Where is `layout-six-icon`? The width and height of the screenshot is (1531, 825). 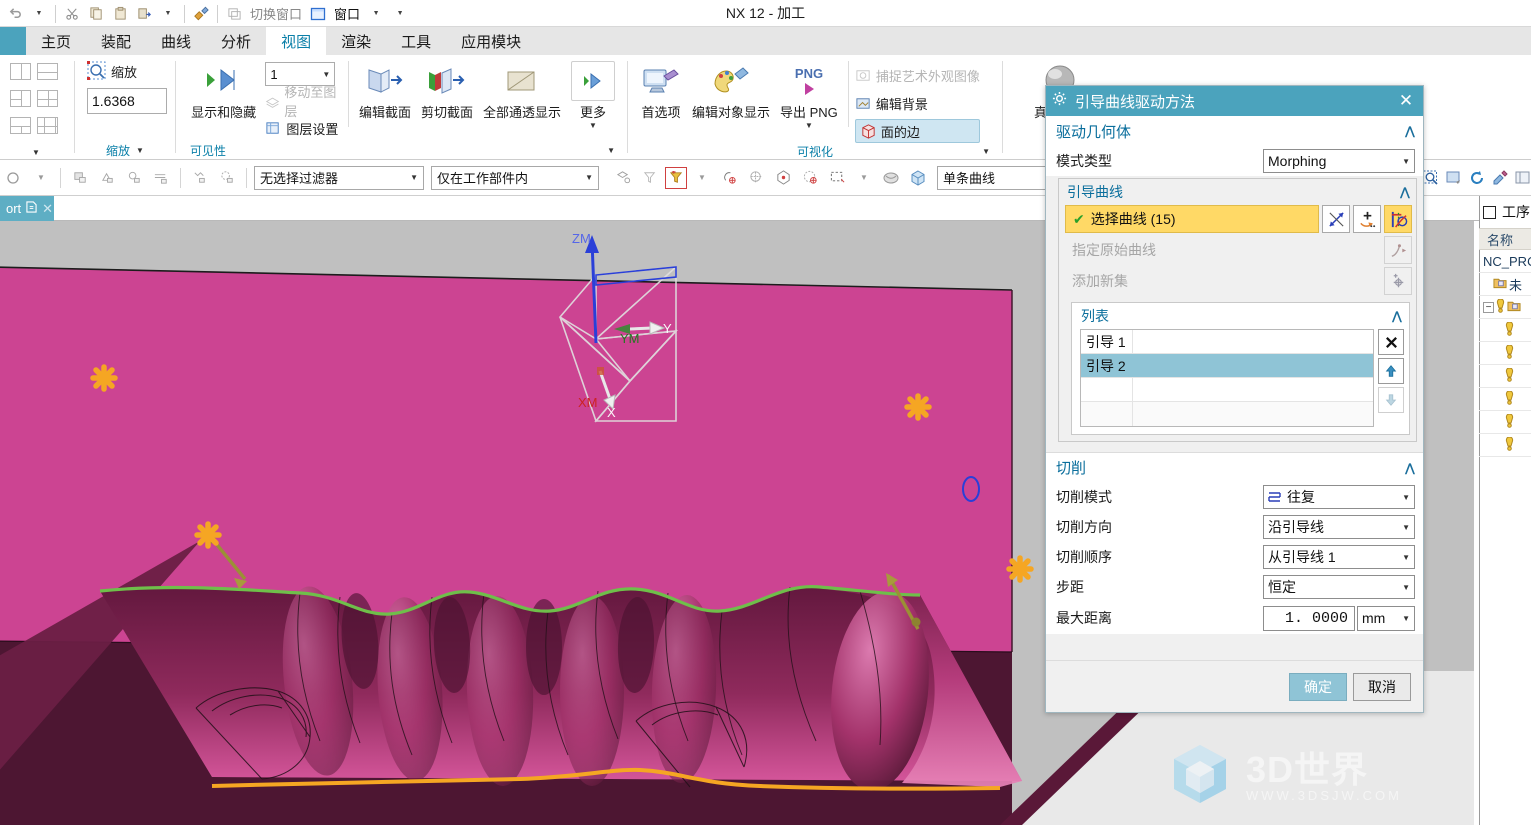 layout-six-icon is located at coordinates (47, 125).